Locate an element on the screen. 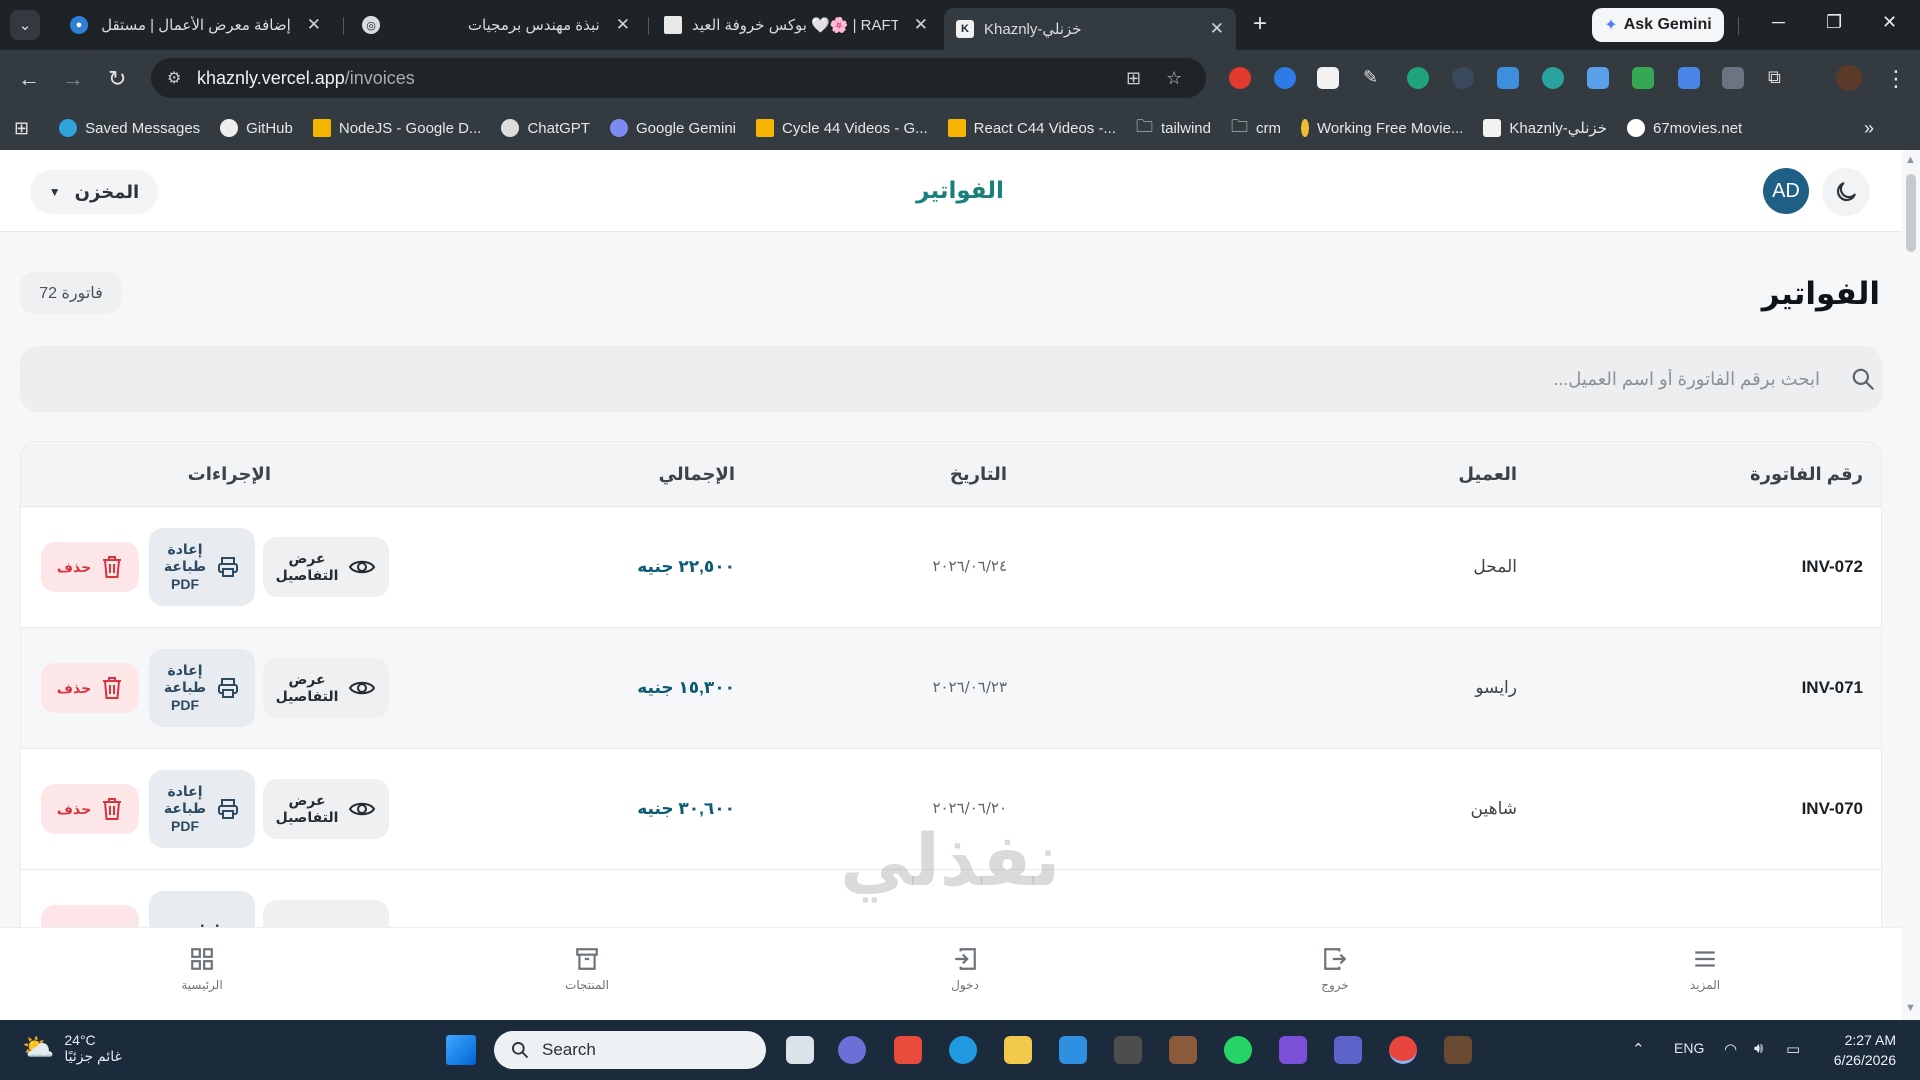 The image size is (1920, 1080). bookmark-star-icon: ☆ is located at coordinates (1174, 78).